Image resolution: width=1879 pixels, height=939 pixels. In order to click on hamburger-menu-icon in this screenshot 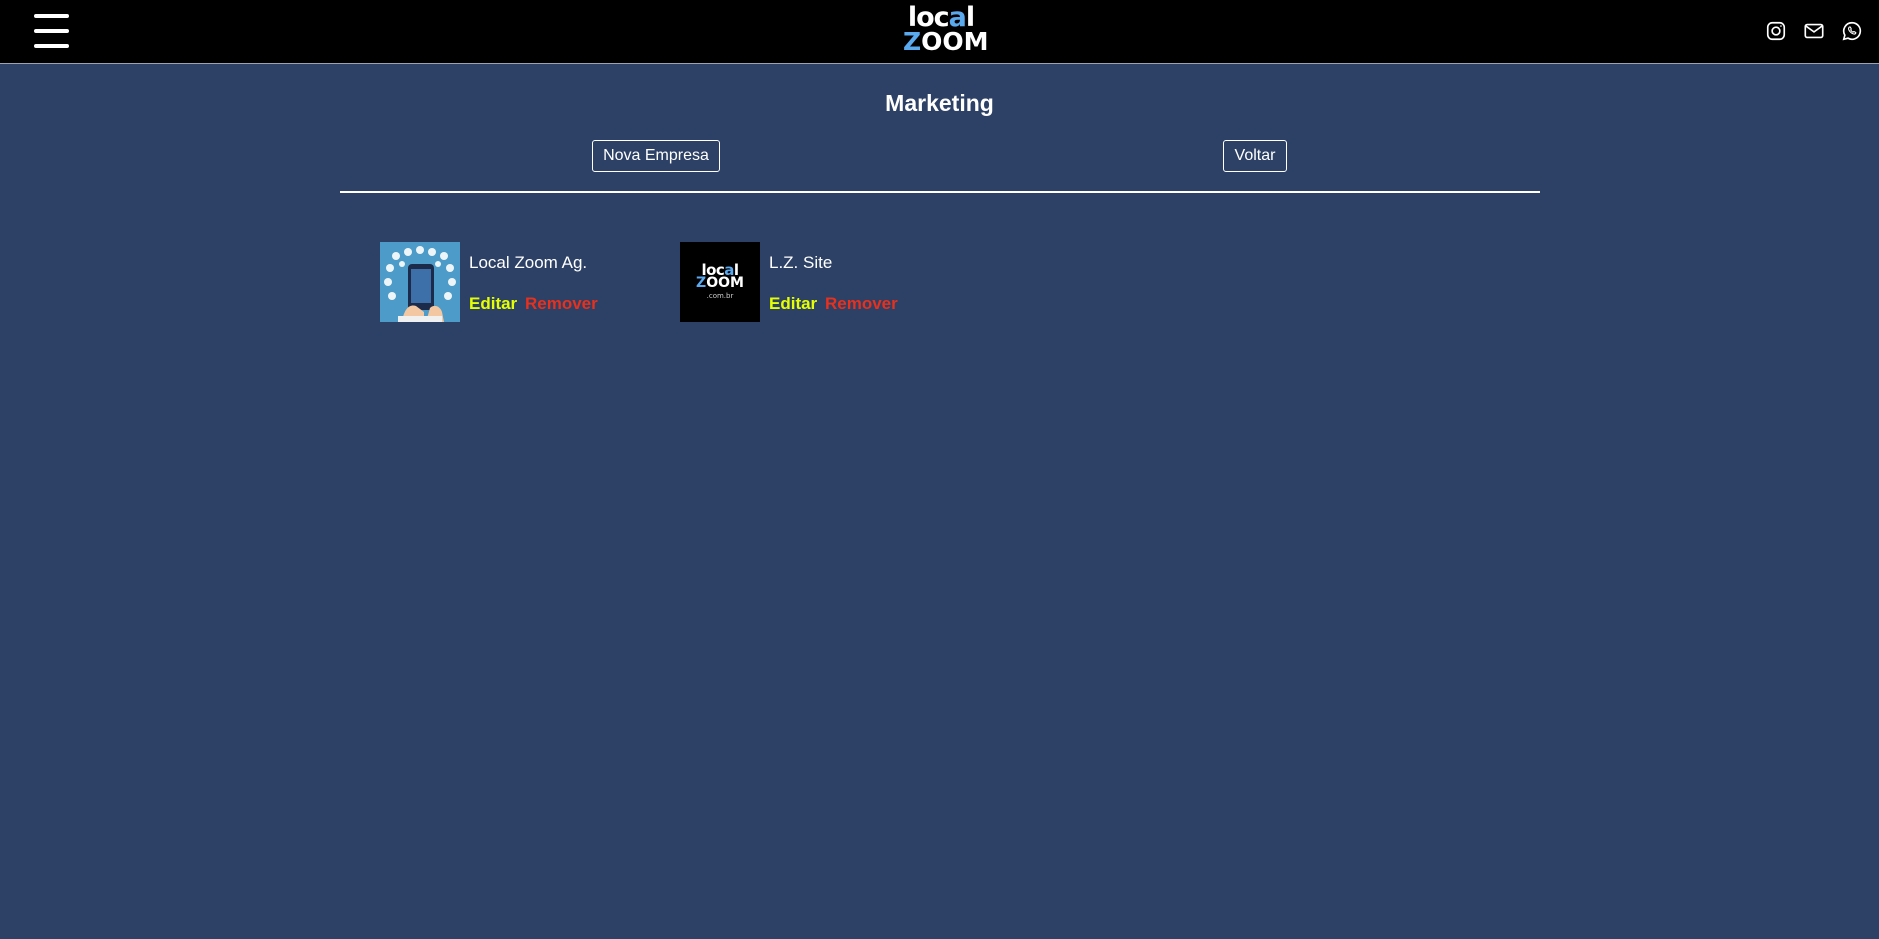, I will do `click(51, 31)`.